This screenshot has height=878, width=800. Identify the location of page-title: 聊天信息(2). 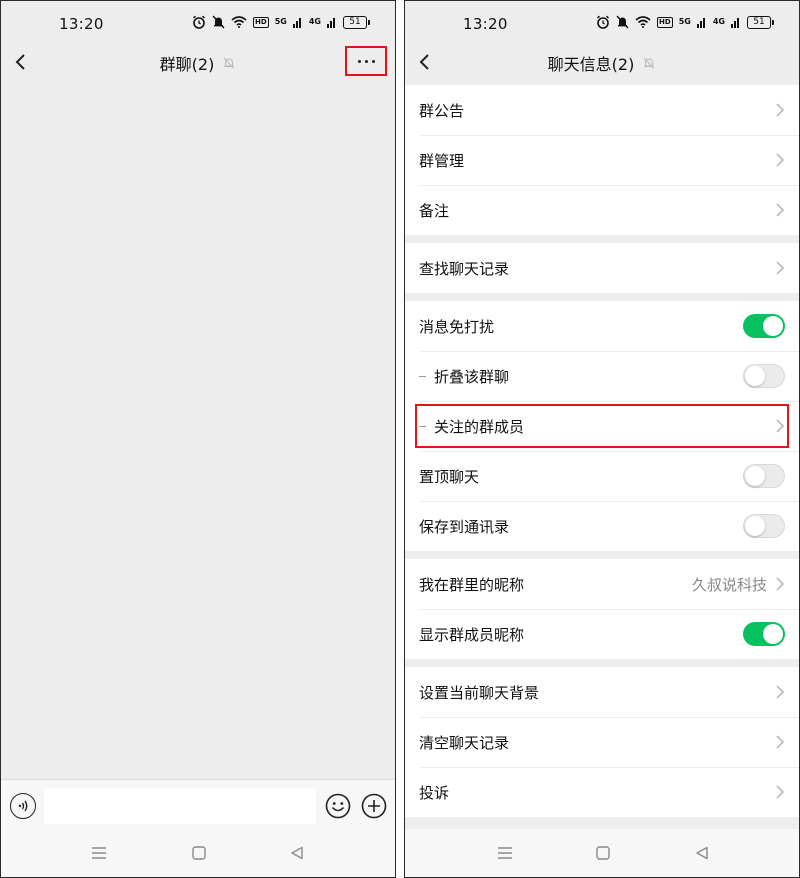
(602, 63).